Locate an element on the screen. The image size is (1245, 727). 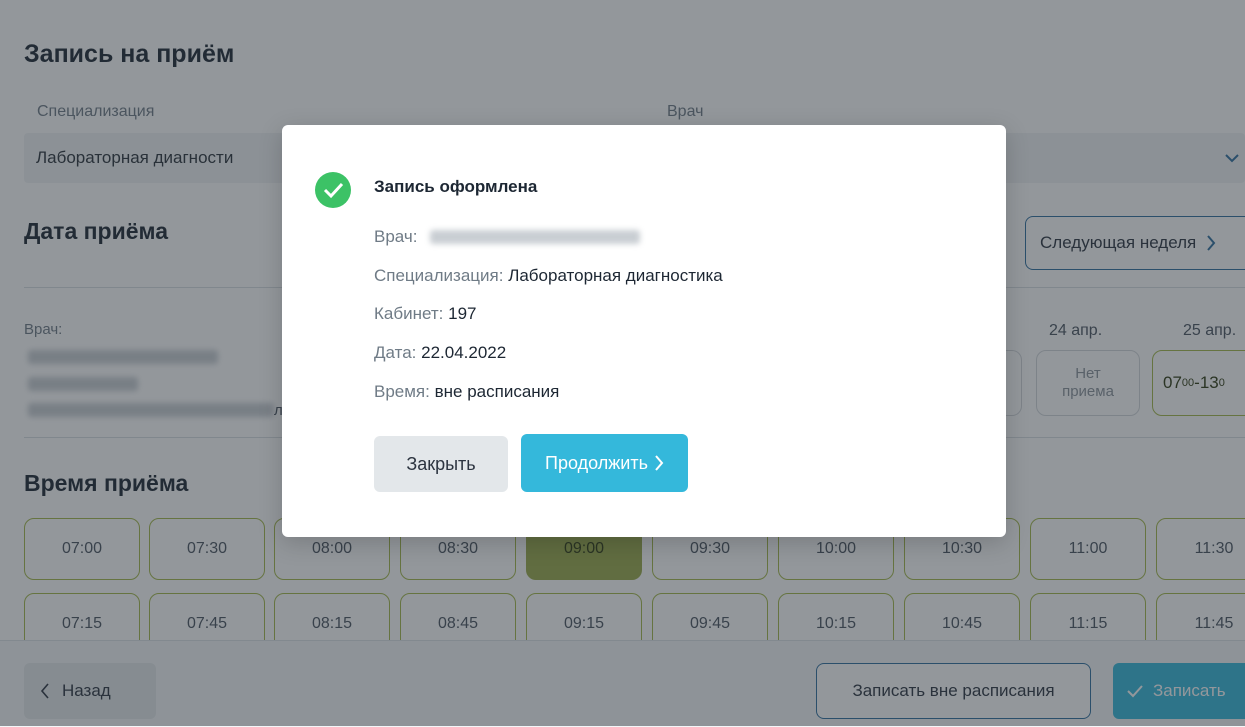
continue-button: Продолжить is located at coordinates (604, 463).